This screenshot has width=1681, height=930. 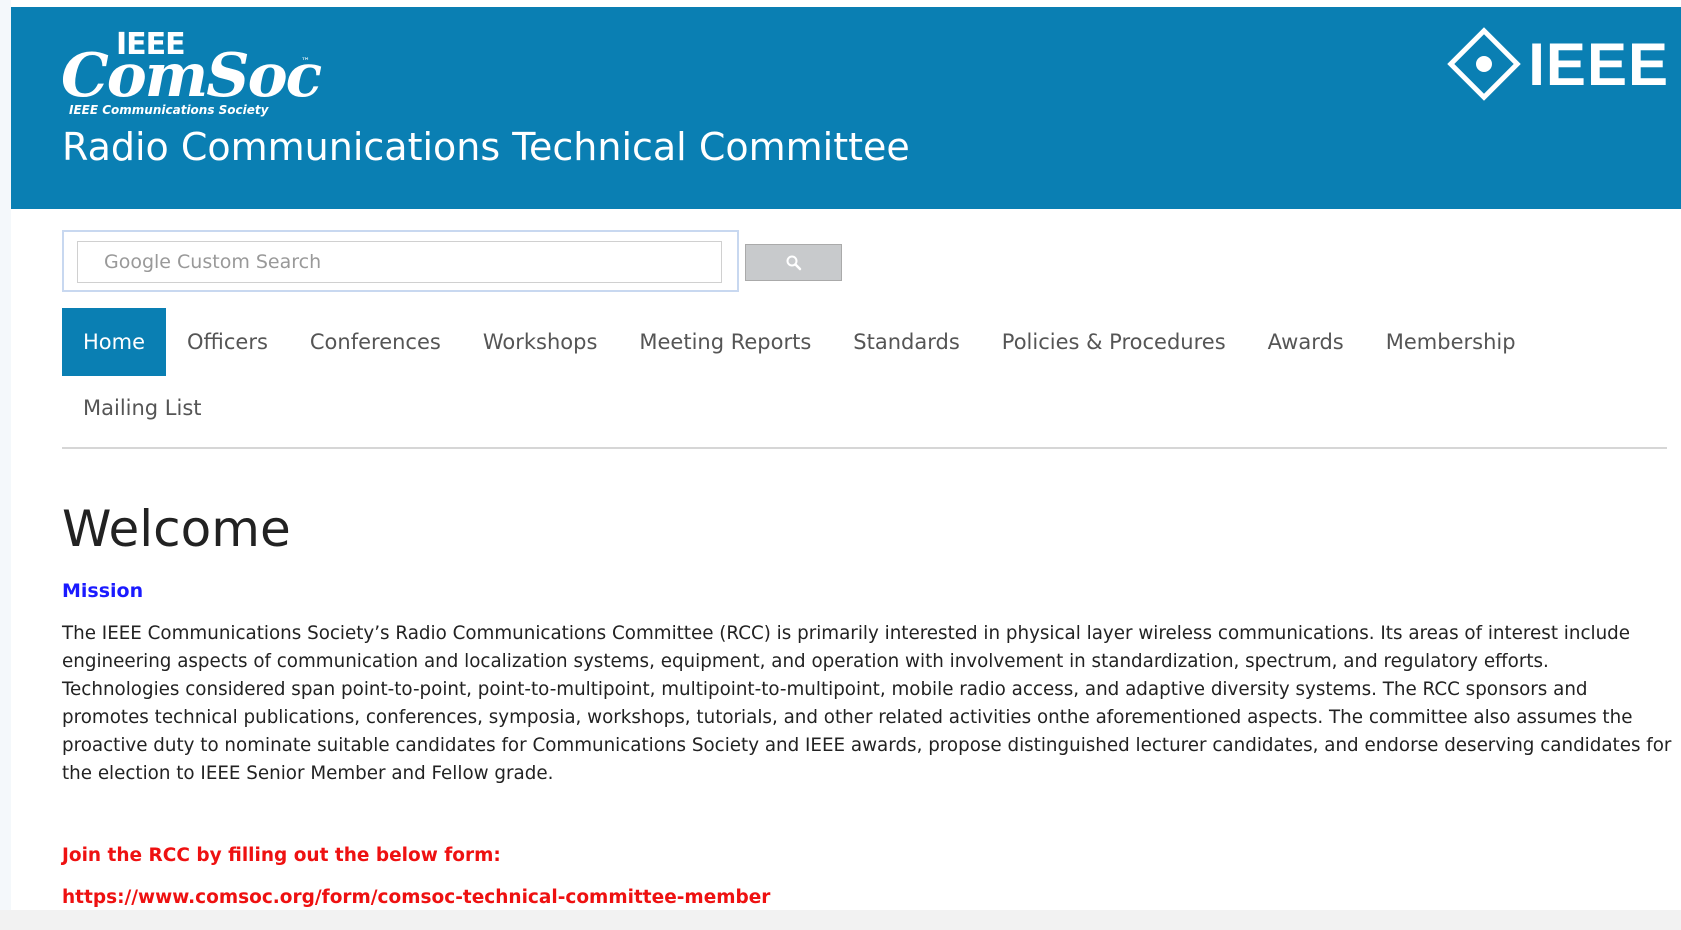 I want to click on page-left-margin, so click(x=5, y=465).